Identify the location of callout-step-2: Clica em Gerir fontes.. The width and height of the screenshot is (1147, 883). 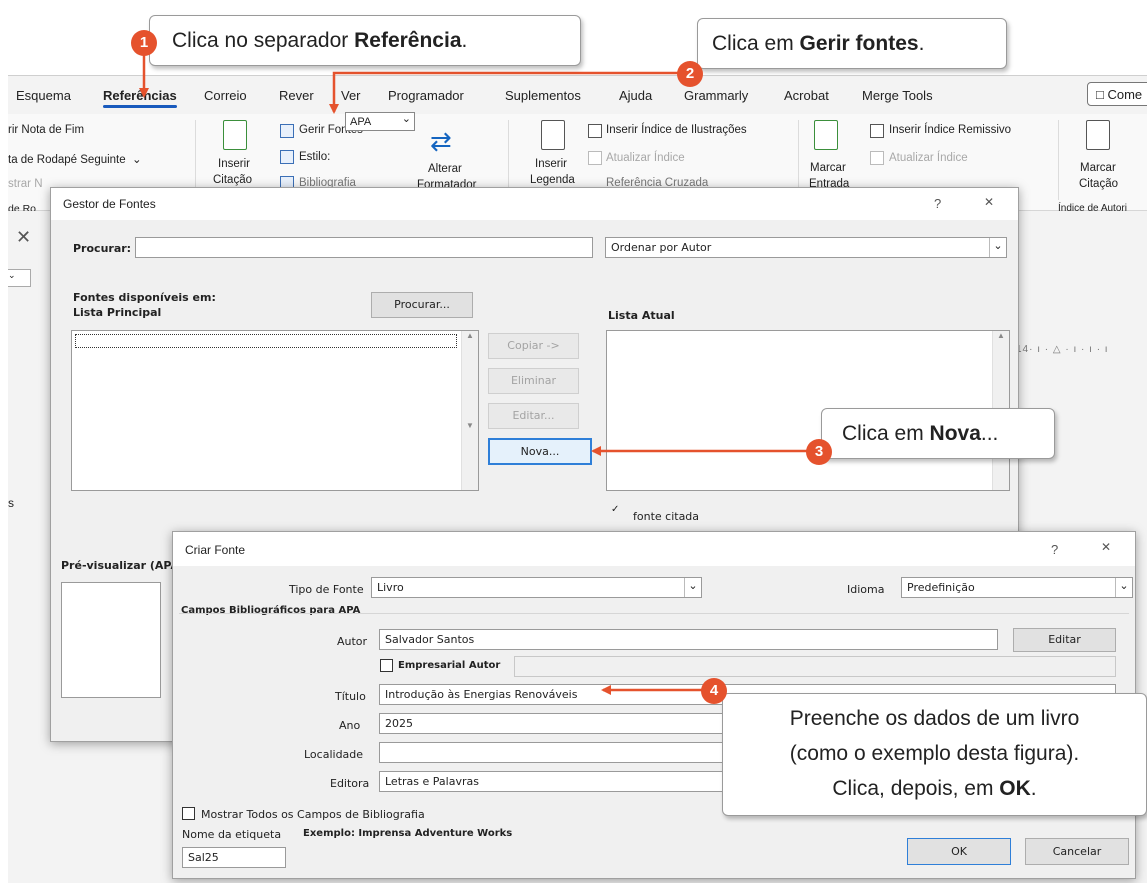
(852, 43).